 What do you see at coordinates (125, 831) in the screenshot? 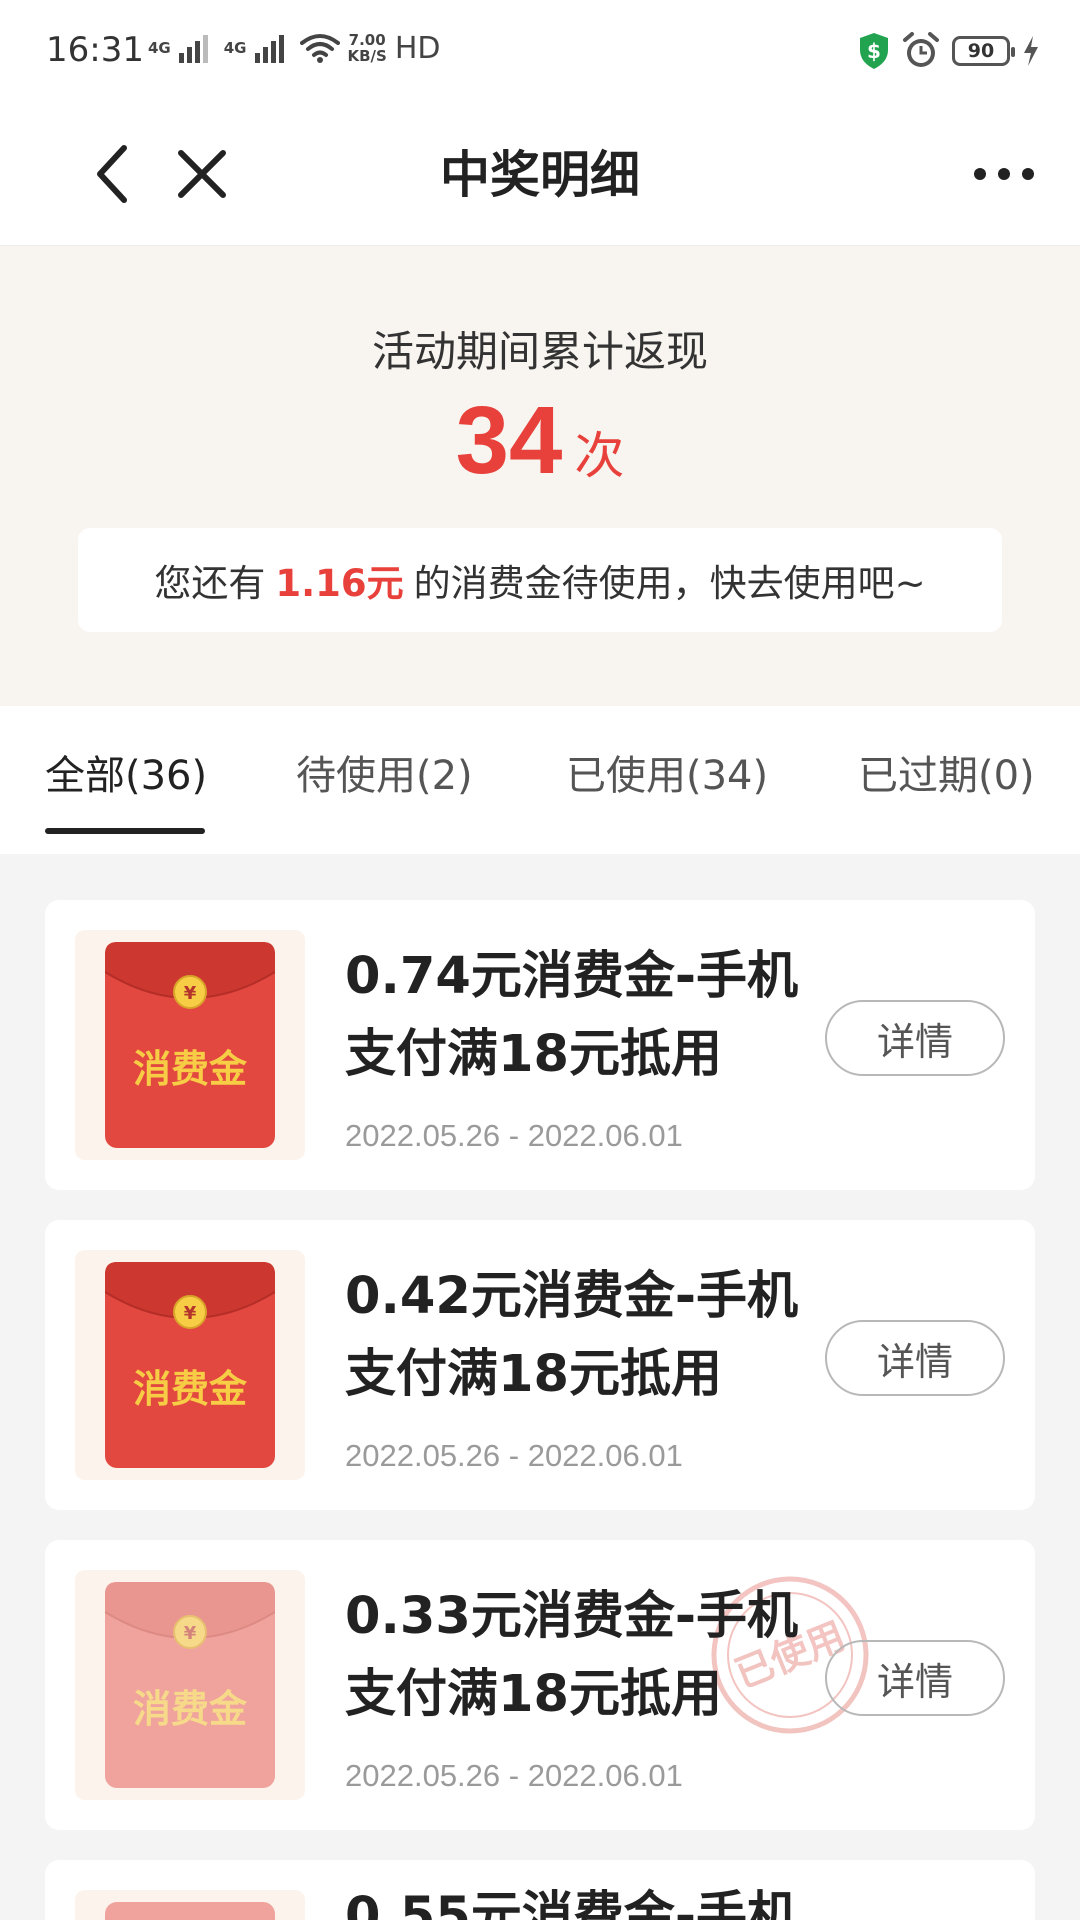
I see `active-tab-indicator` at bounding box center [125, 831].